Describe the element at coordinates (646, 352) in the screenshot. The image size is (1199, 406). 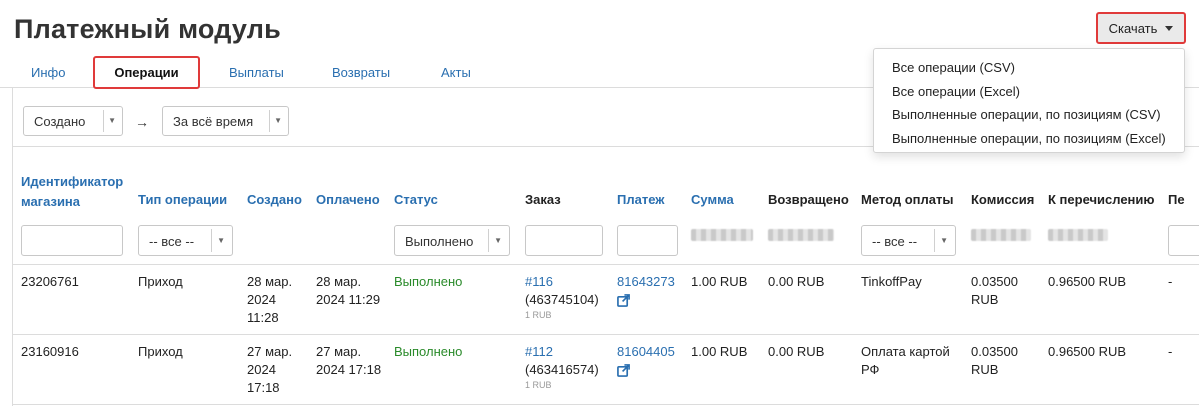
I see `payment-link: 81604405` at that location.